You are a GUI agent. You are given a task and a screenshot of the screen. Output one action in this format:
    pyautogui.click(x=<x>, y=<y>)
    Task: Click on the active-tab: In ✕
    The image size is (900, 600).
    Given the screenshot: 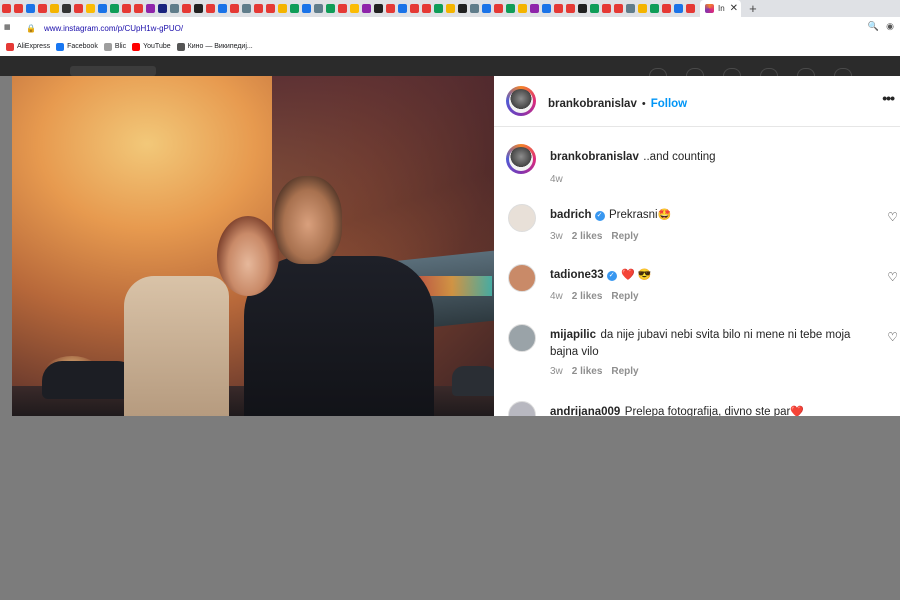 What is the action you would take?
    pyautogui.click(x=721, y=8)
    